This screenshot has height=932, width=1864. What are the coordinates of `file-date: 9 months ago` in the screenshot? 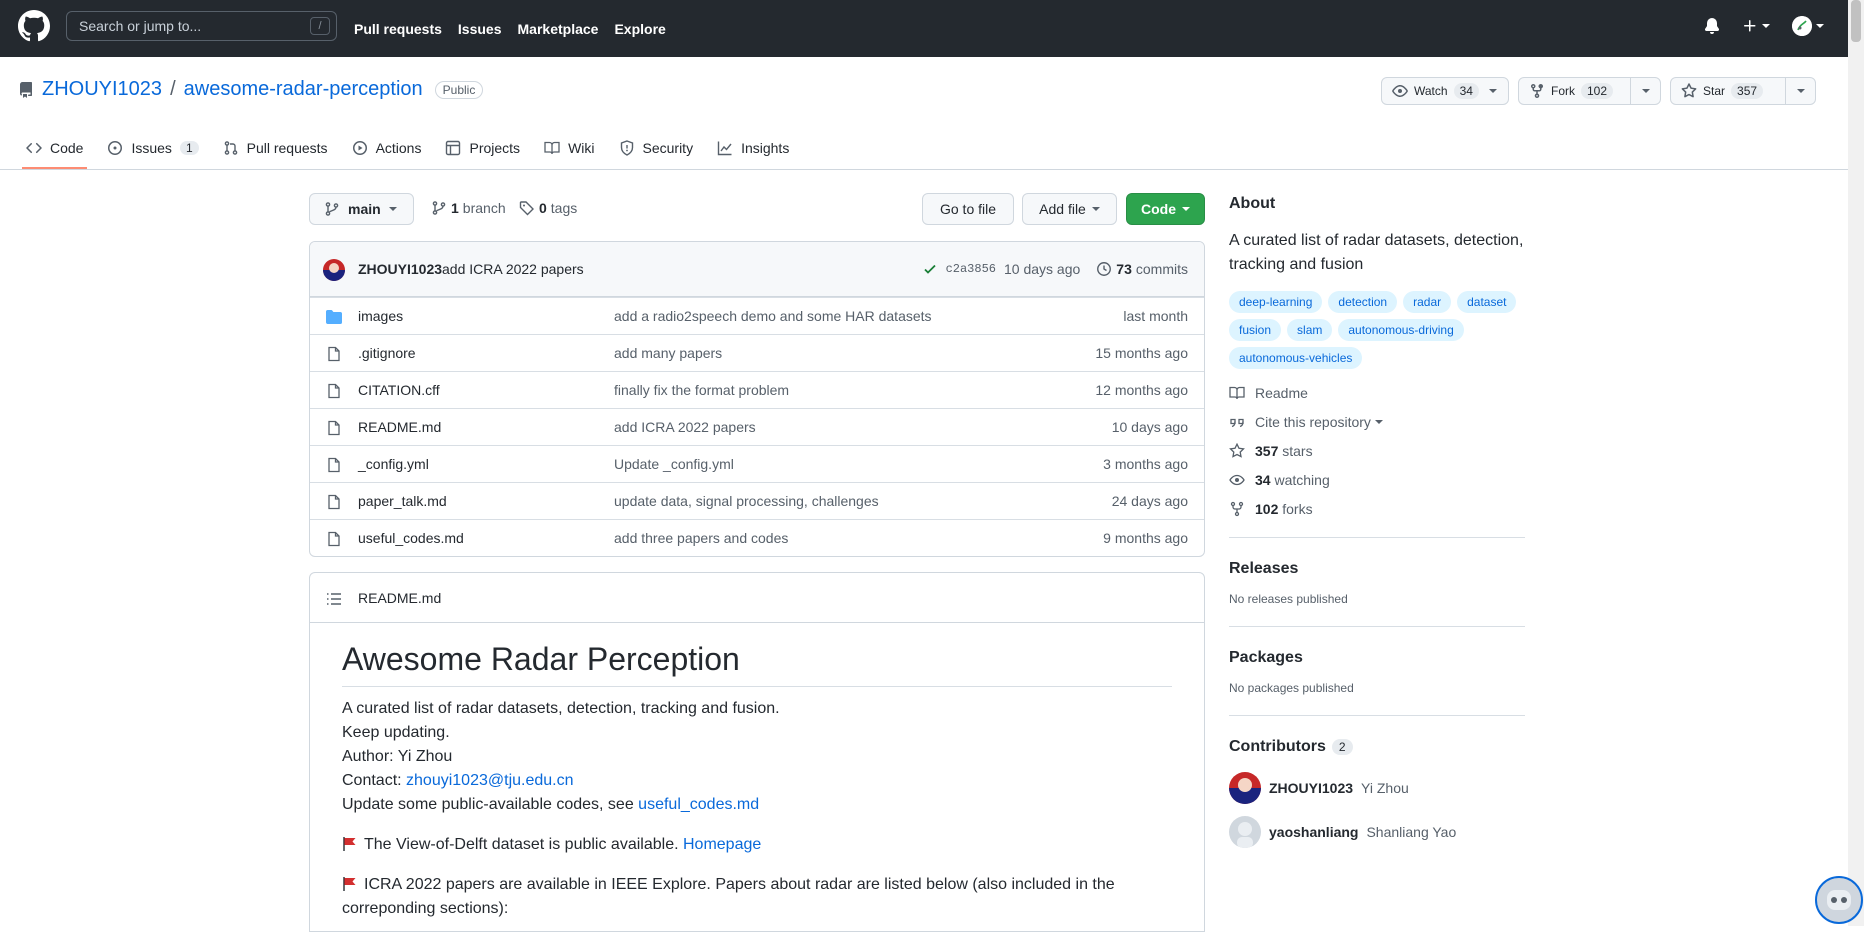 It's located at (1145, 538).